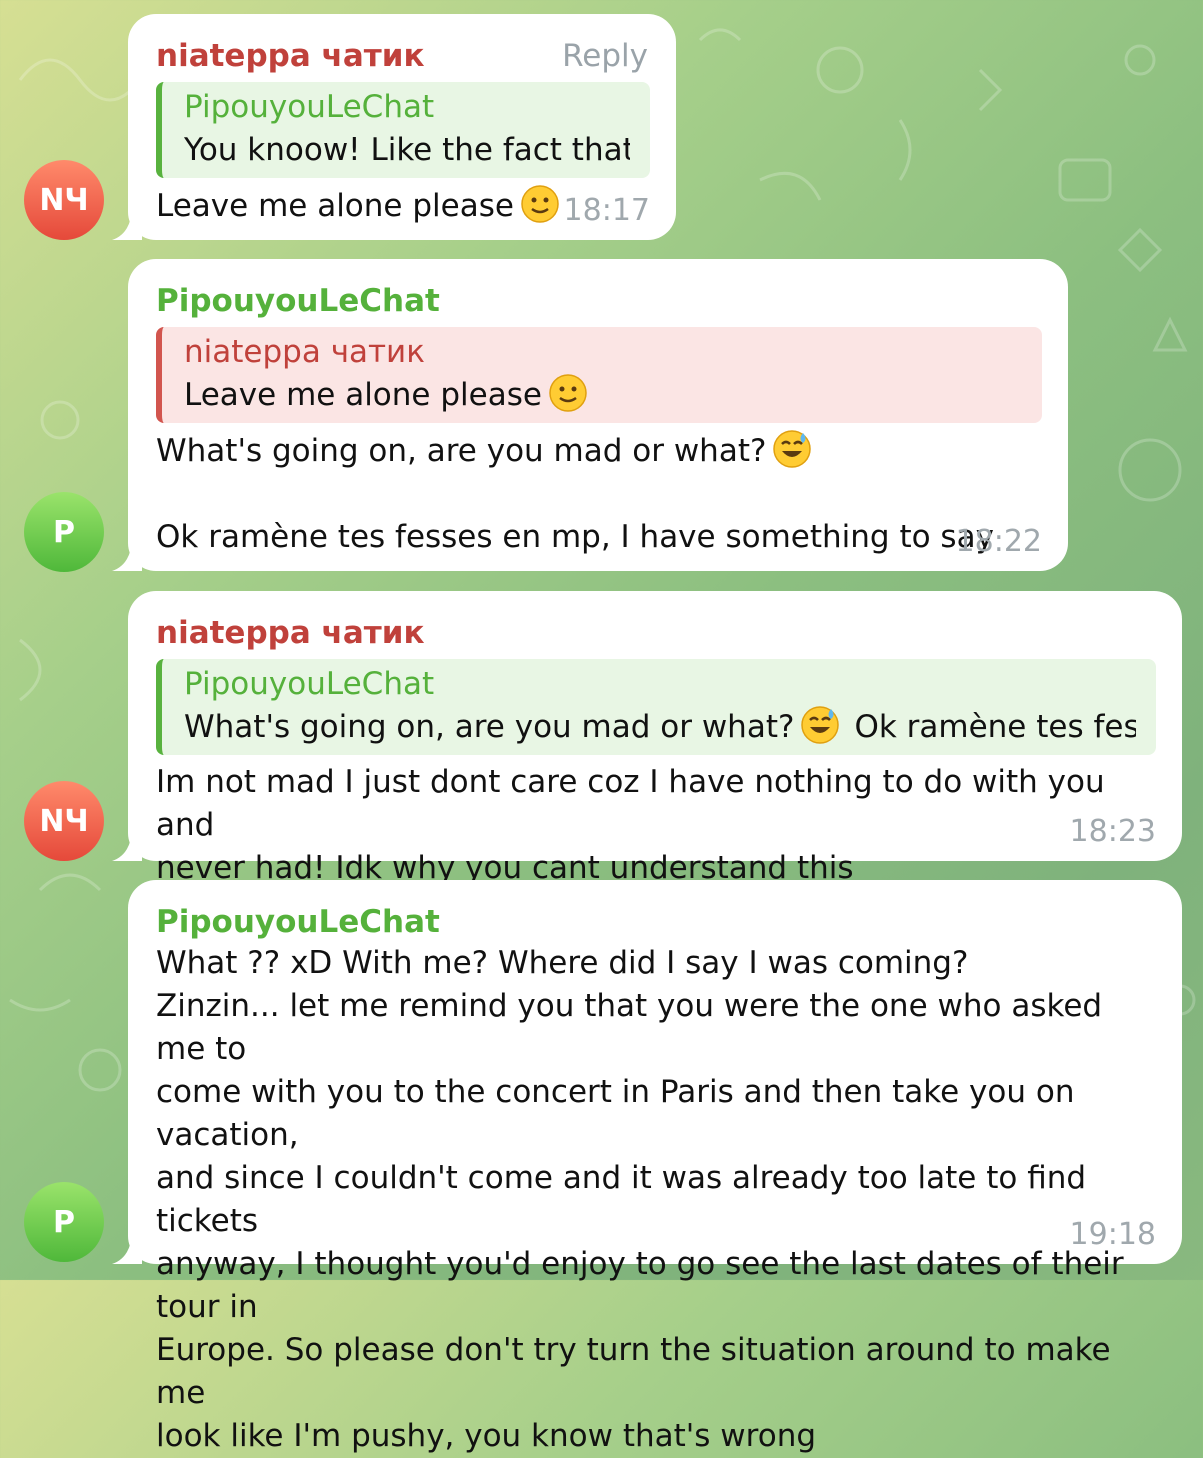 The width and height of the screenshot is (1203, 1458). Describe the element at coordinates (363, 395) in the screenshot. I see `quote-text-content: Leave me alone please` at that location.